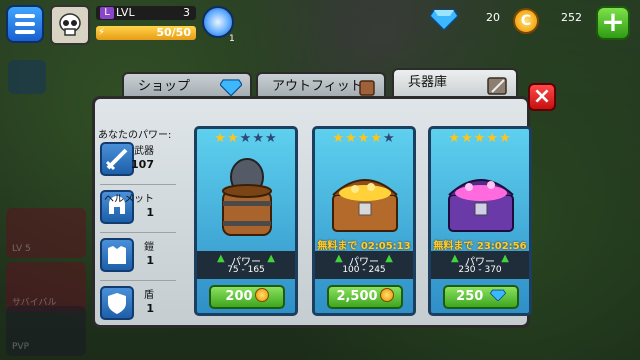  Describe the element at coordinates (470, 296) in the screenshot. I see `price-label: 250` at that location.